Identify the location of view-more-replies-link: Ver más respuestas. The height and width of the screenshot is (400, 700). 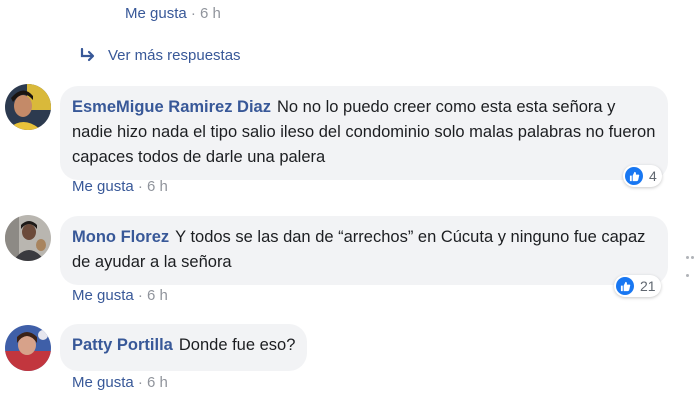
(160, 55).